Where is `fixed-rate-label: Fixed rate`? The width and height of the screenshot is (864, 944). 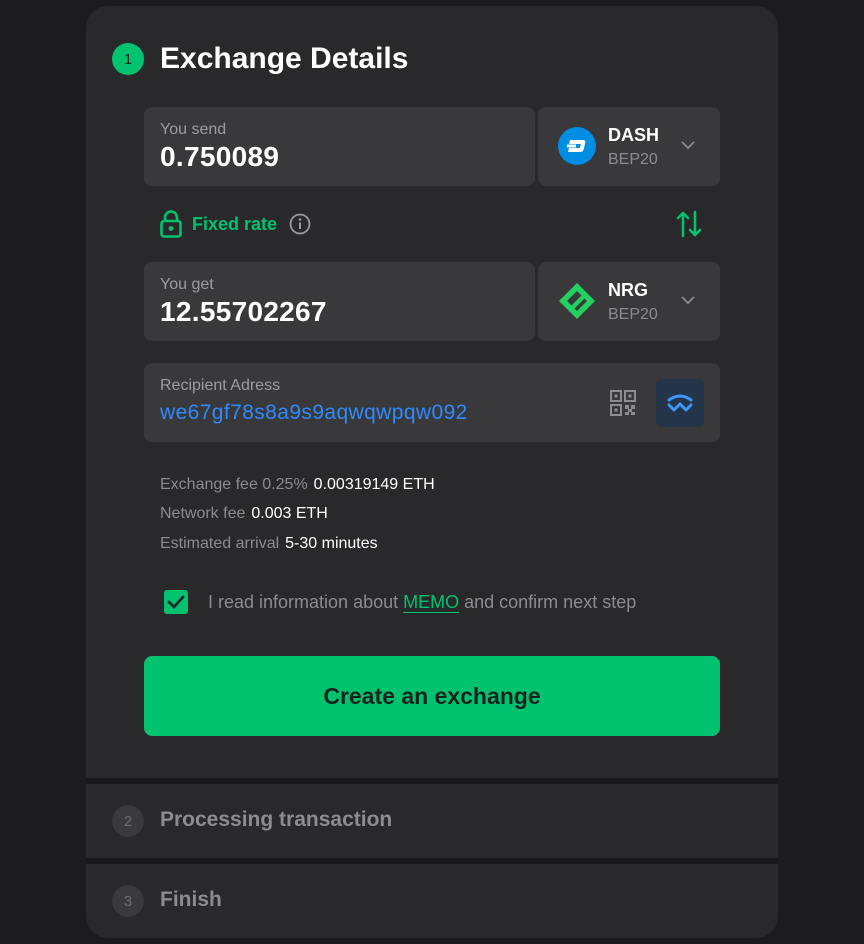
fixed-rate-label: Fixed rate is located at coordinates (235, 223).